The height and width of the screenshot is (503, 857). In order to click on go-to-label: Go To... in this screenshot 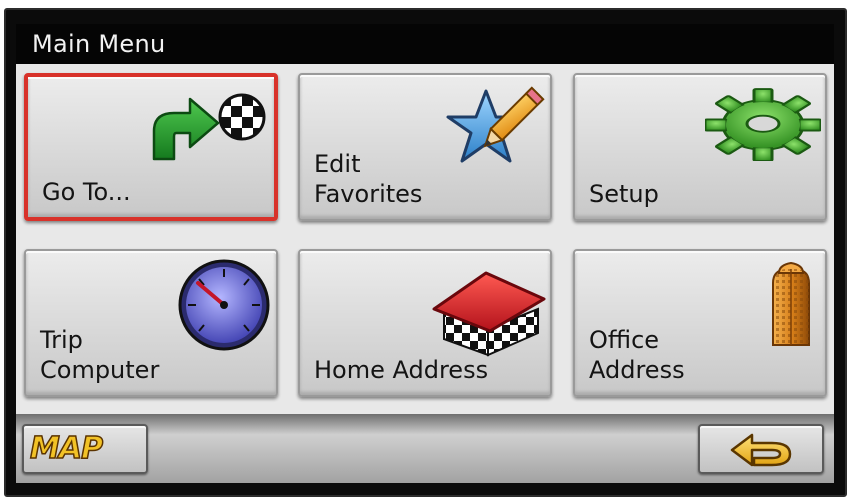, I will do `click(86, 192)`.